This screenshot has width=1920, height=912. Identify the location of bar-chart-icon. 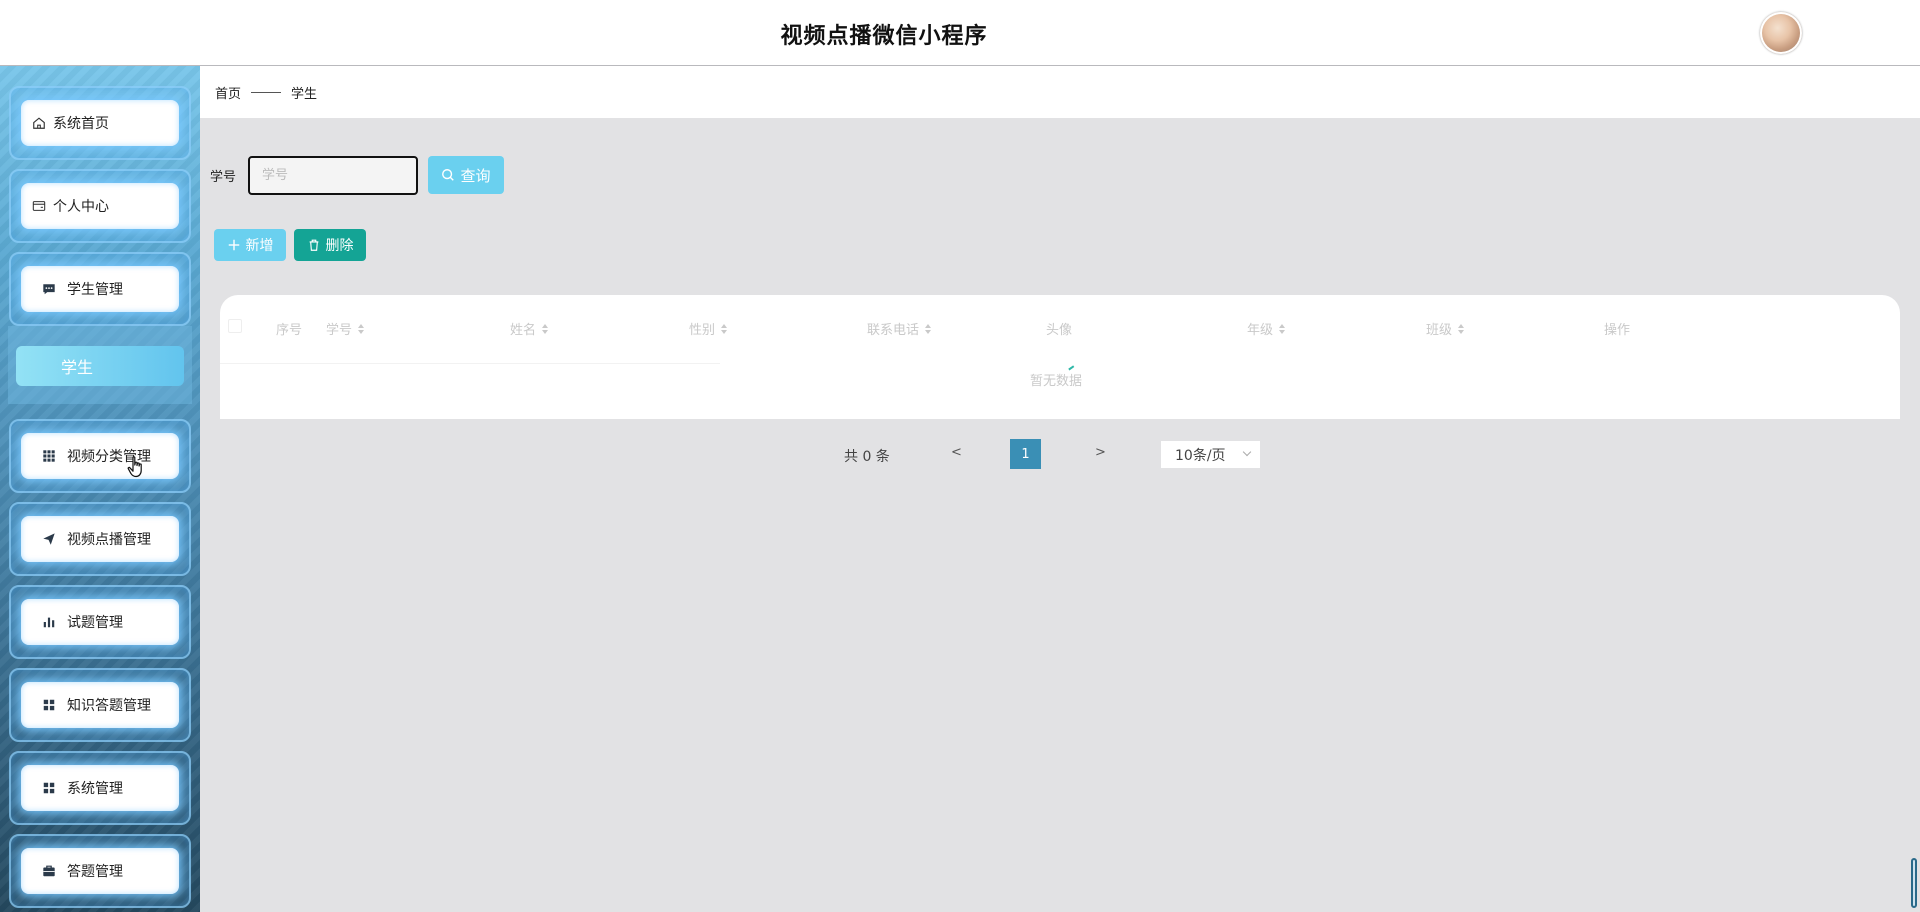
(49, 622).